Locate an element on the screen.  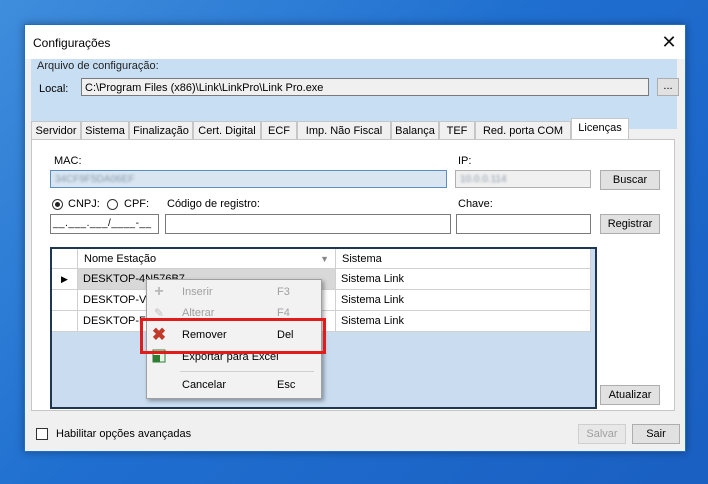
column-header-label: Nome Estação is located at coordinates (120, 259).